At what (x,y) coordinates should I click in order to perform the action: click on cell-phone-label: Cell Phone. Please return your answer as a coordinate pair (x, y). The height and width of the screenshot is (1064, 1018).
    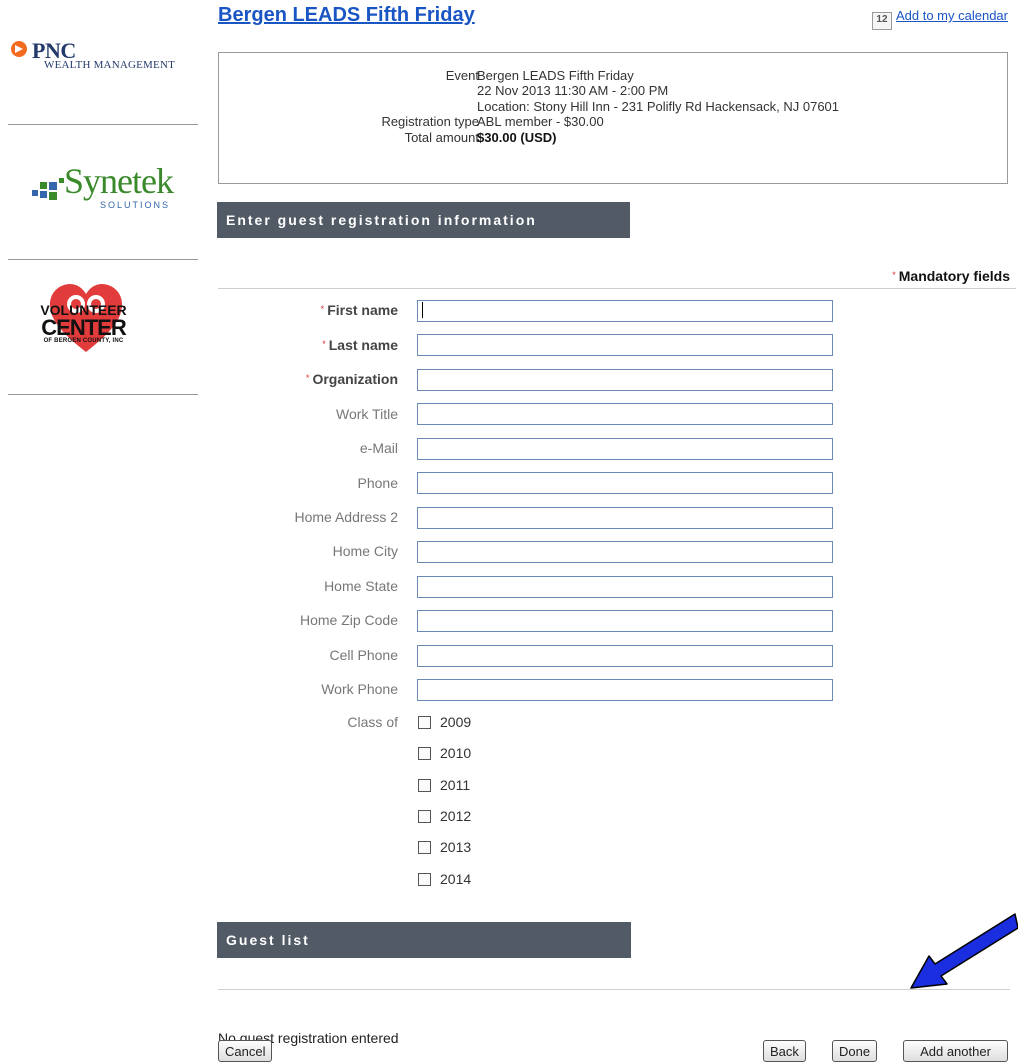
    Looking at the image, I should click on (364, 655).